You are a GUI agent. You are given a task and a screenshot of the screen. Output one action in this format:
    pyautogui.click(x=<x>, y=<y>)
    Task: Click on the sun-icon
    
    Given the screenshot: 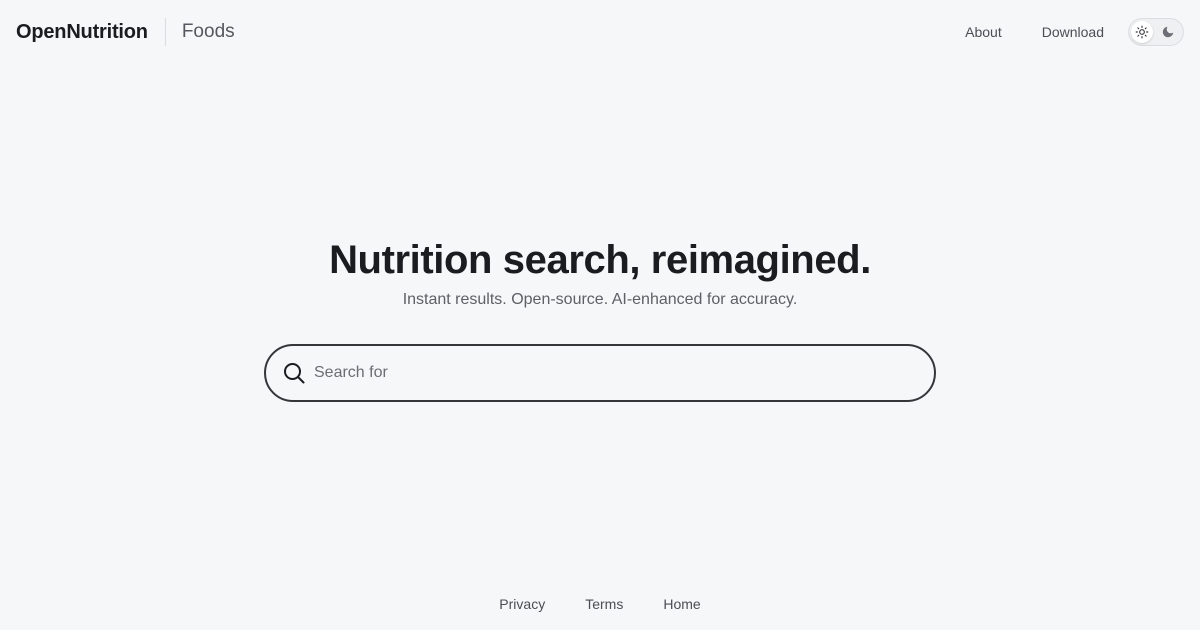 What is the action you would take?
    pyautogui.click(x=1142, y=32)
    